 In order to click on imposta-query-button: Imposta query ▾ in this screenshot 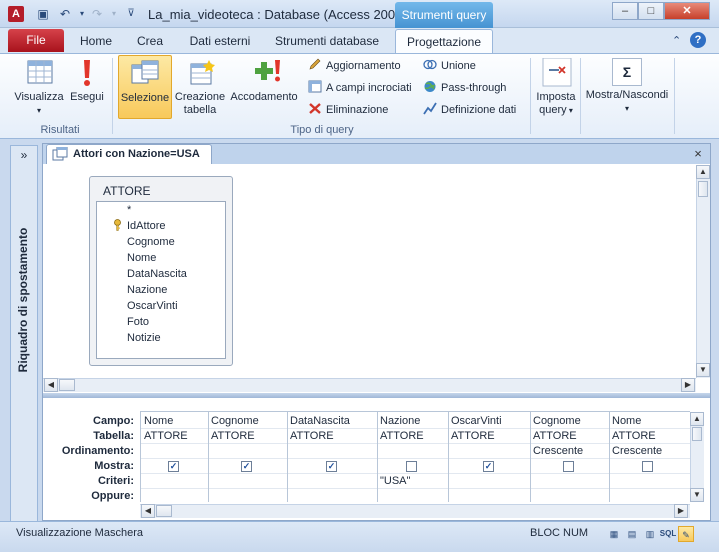, I will do `click(556, 87)`.